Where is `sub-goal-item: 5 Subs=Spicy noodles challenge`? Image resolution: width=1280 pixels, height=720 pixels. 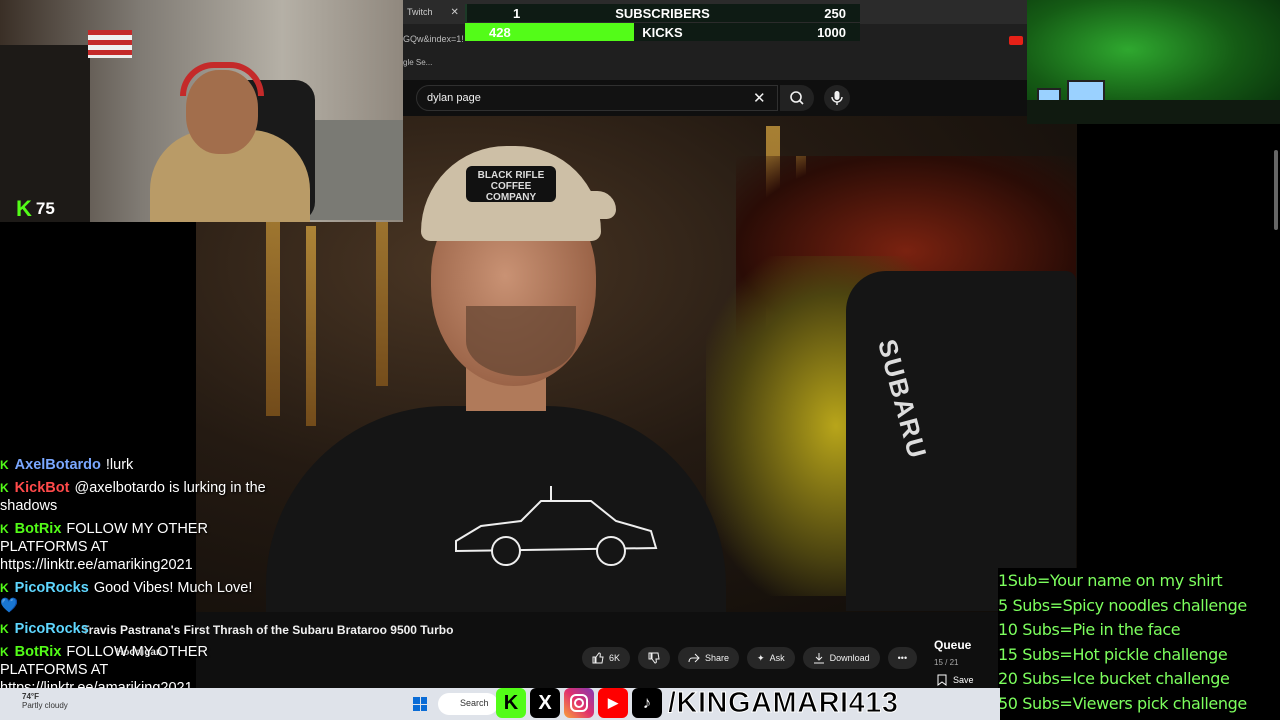
sub-goal-item: 5 Subs=Spicy noodles challenge is located at coordinates (1122, 605).